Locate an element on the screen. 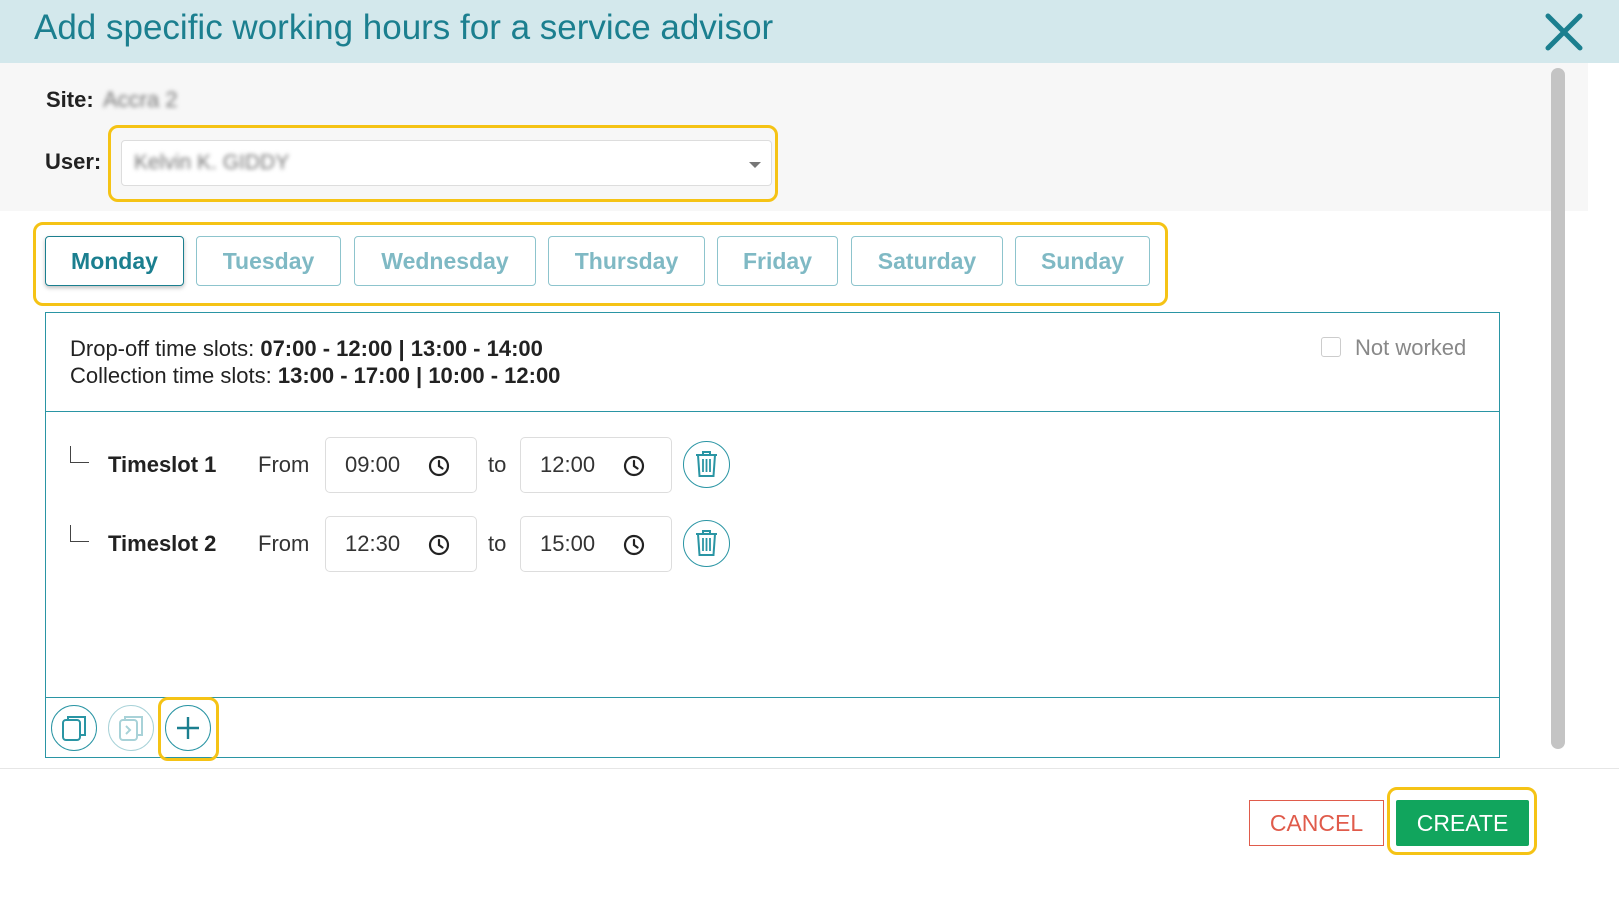 Image resolution: width=1619 pixels, height=899 pixels. copy-icon is located at coordinates (74, 728).